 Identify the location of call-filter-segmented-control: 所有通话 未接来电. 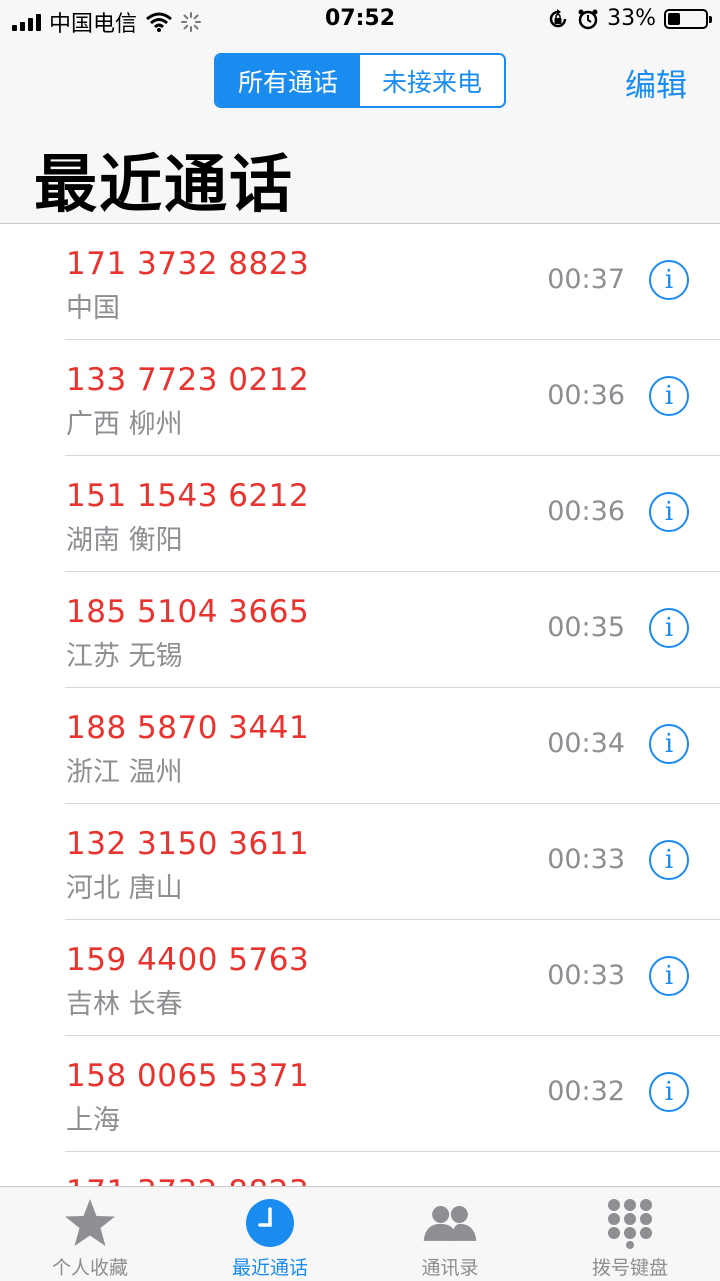
(360, 80).